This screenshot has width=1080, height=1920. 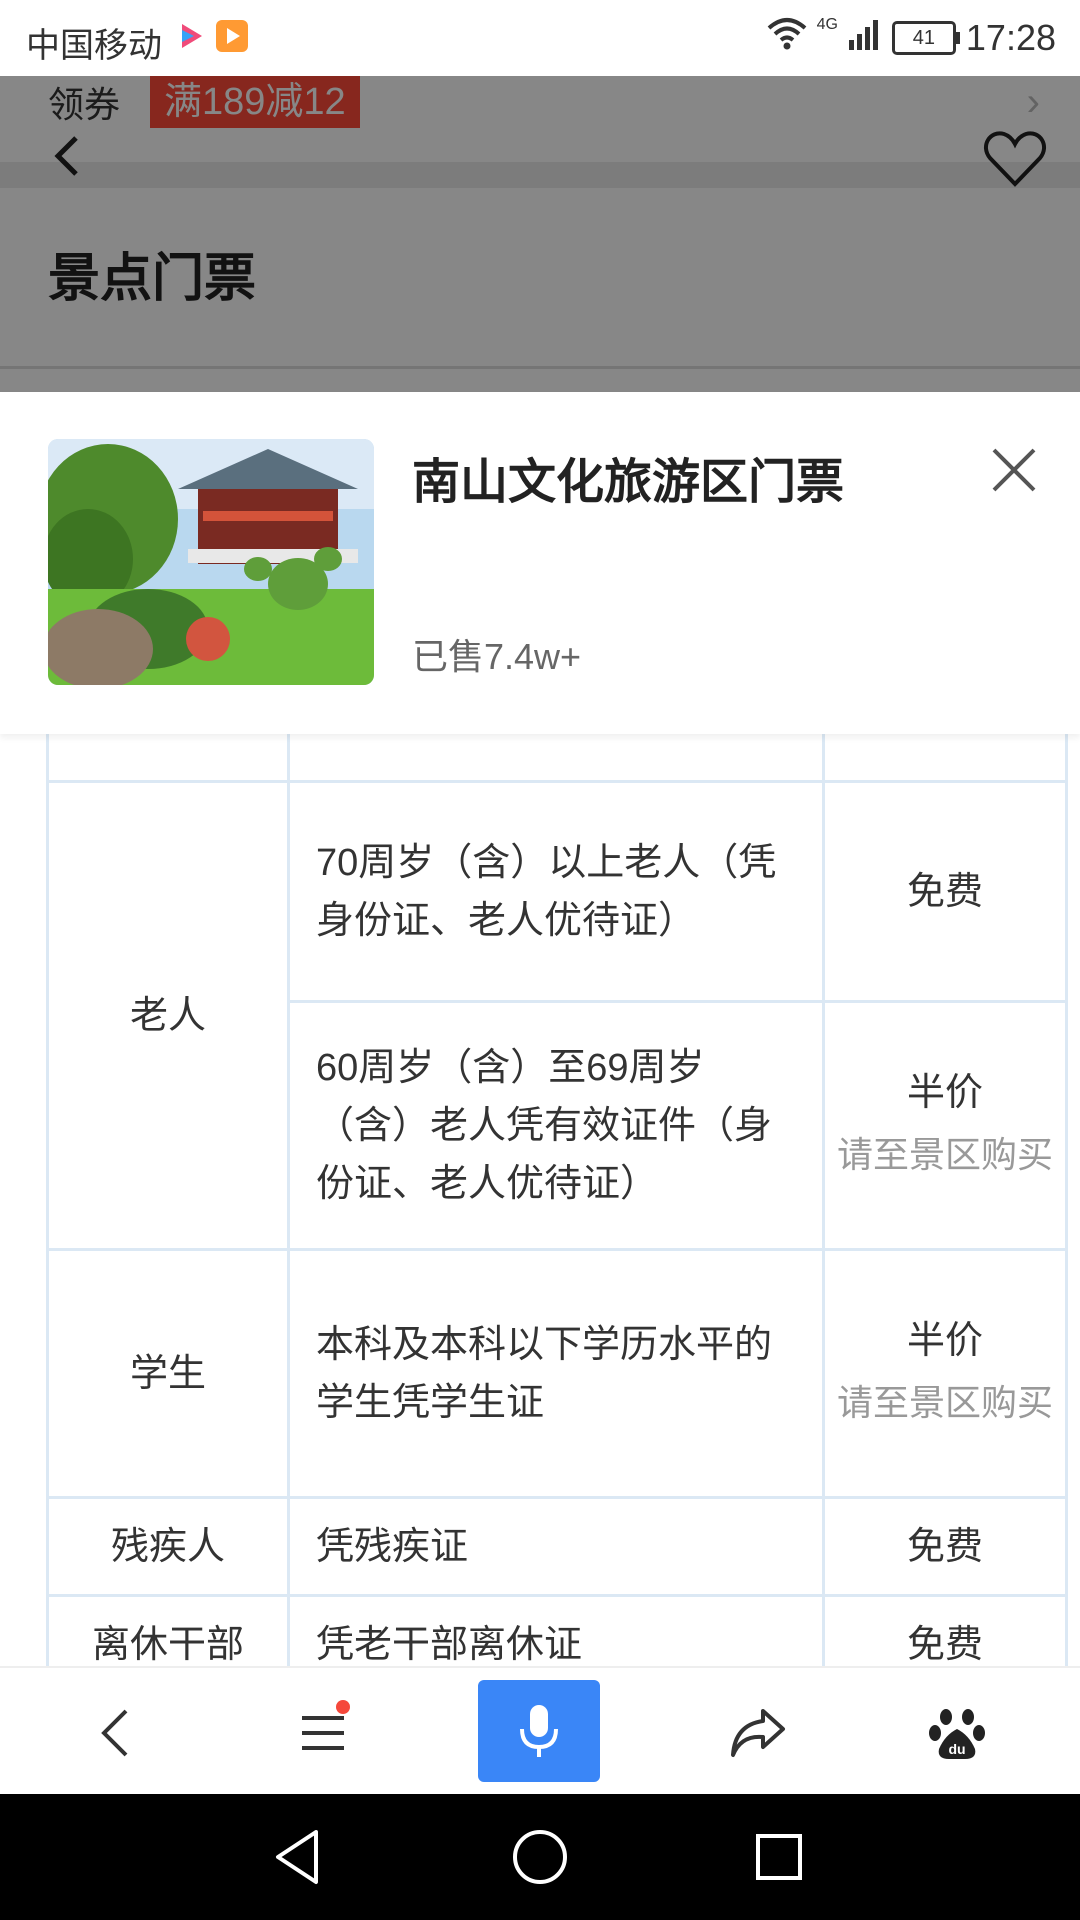 I want to click on product-title: 南山文化旅游区门票, so click(x=628, y=482).